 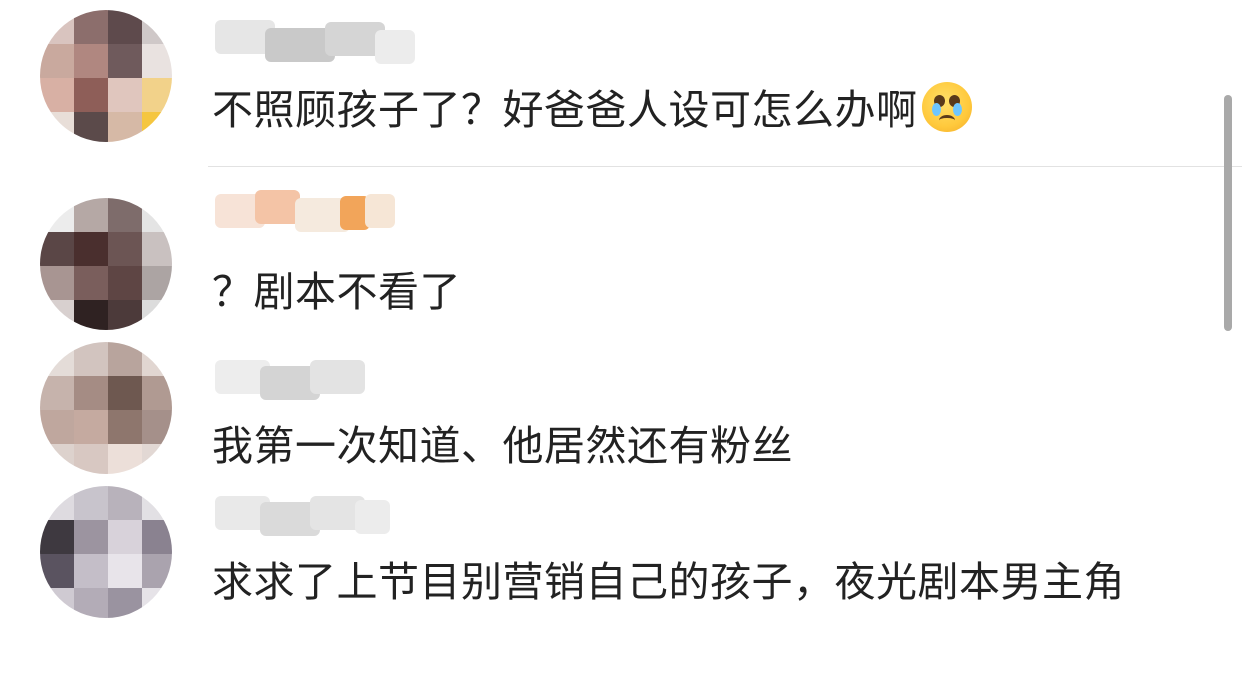 What do you see at coordinates (1228, 213) in the screenshot?
I see `scrollbar` at bounding box center [1228, 213].